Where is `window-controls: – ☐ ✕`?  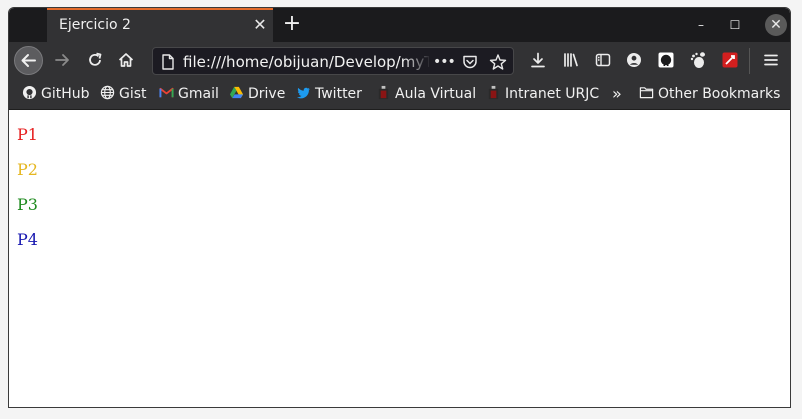
window-controls: – ☐ ✕ is located at coordinates (735, 25).